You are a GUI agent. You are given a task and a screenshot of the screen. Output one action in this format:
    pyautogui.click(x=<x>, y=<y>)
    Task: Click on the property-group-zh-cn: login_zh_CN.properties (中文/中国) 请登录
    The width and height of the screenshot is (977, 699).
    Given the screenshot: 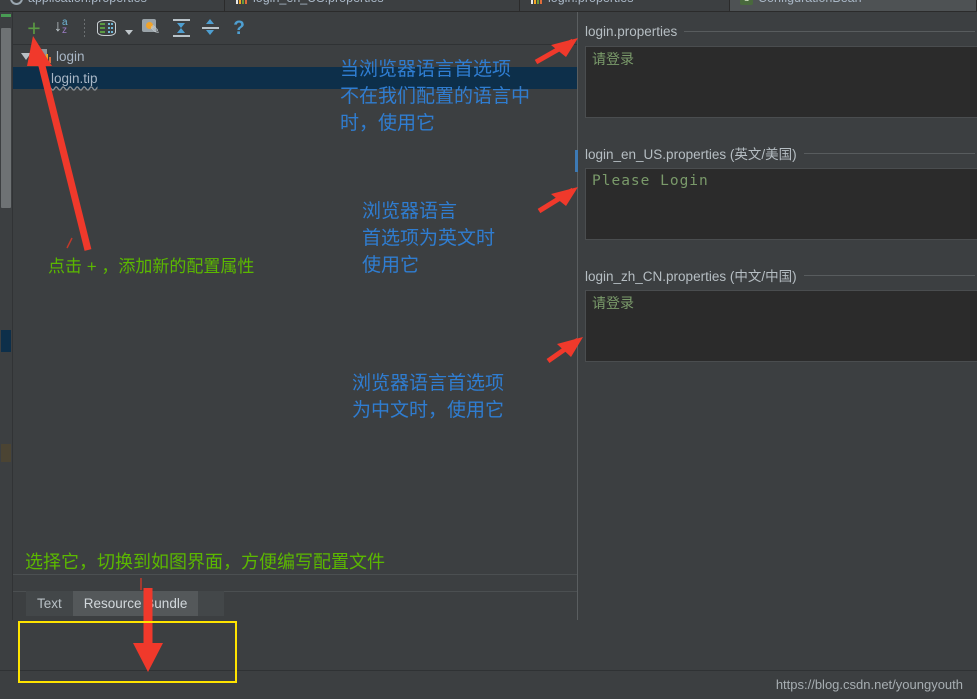 What is the action you would take?
    pyautogui.click(x=777, y=314)
    